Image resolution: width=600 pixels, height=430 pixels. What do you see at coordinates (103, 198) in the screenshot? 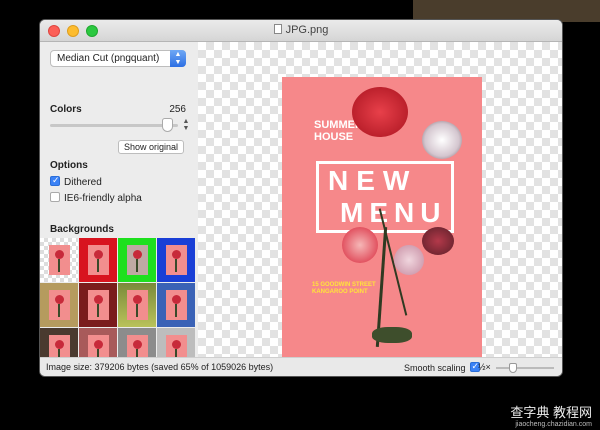
I see `ie6-alpha-label: IE6-friendly alpha` at bounding box center [103, 198].